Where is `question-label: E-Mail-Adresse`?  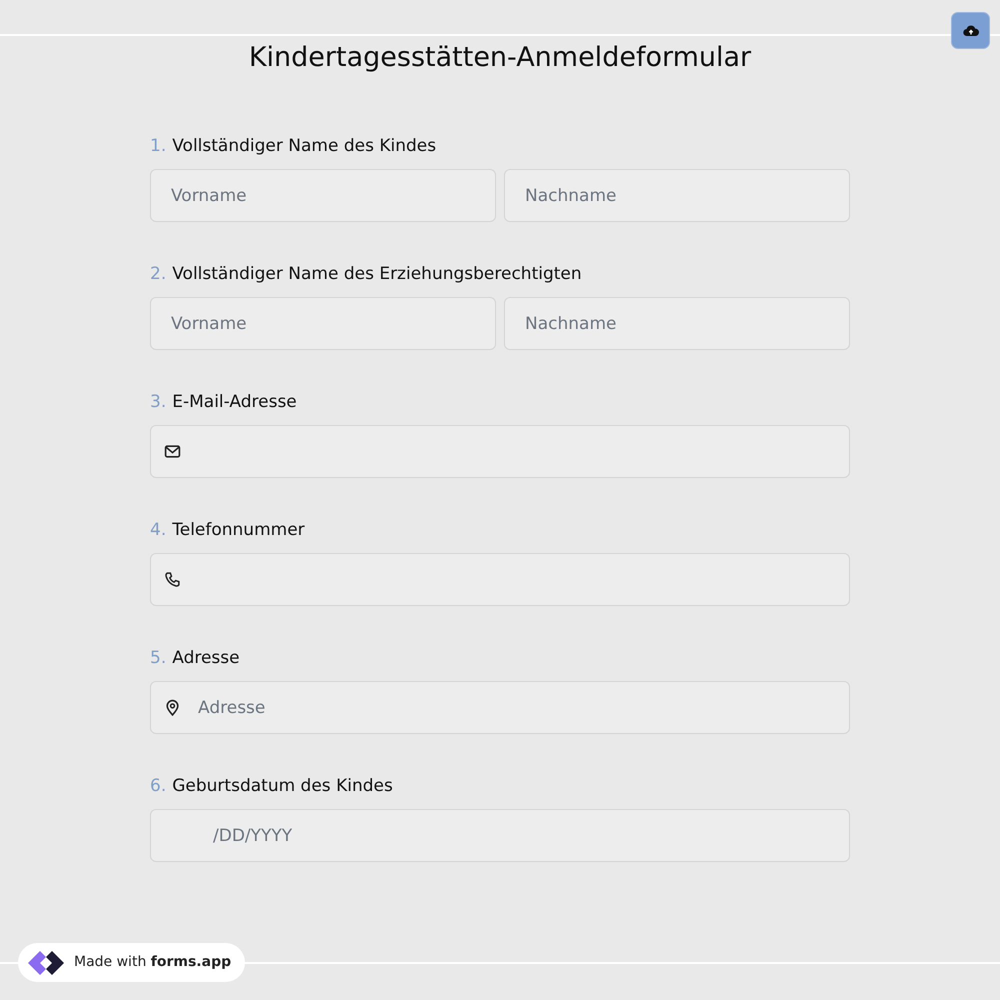
question-label: E-Mail-Adresse is located at coordinates (234, 402).